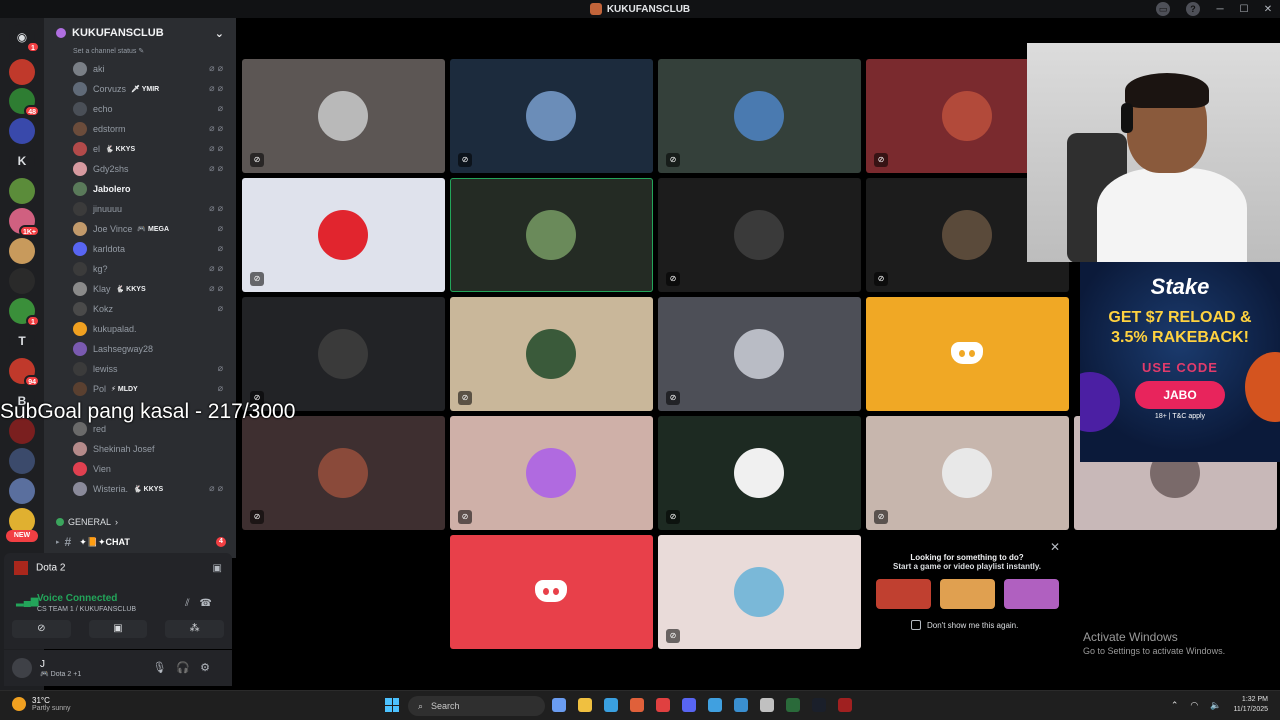 This screenshot has height=720, width=1280. I want to click on chevron-up-icon: ⌃, so click(1175, 705).